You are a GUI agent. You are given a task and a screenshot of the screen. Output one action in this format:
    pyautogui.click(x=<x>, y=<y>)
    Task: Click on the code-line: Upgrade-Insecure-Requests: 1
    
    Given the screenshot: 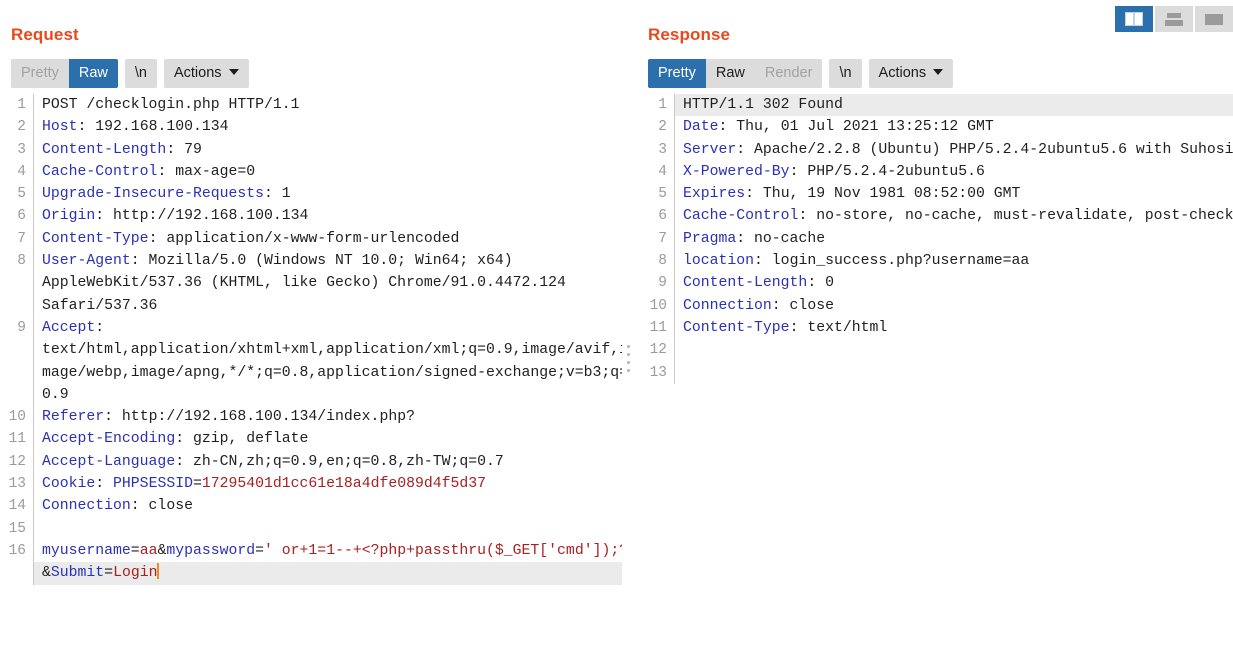 What is the action you would take?
    pyautogui.click(x=332, y=194)
    